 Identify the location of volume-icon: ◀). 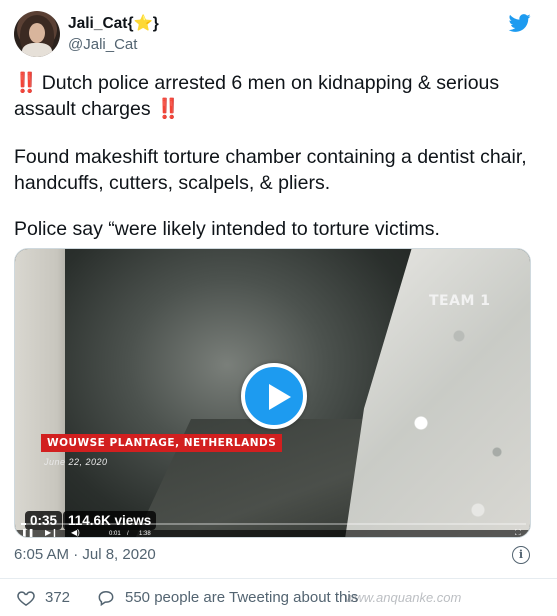
(75, 532).